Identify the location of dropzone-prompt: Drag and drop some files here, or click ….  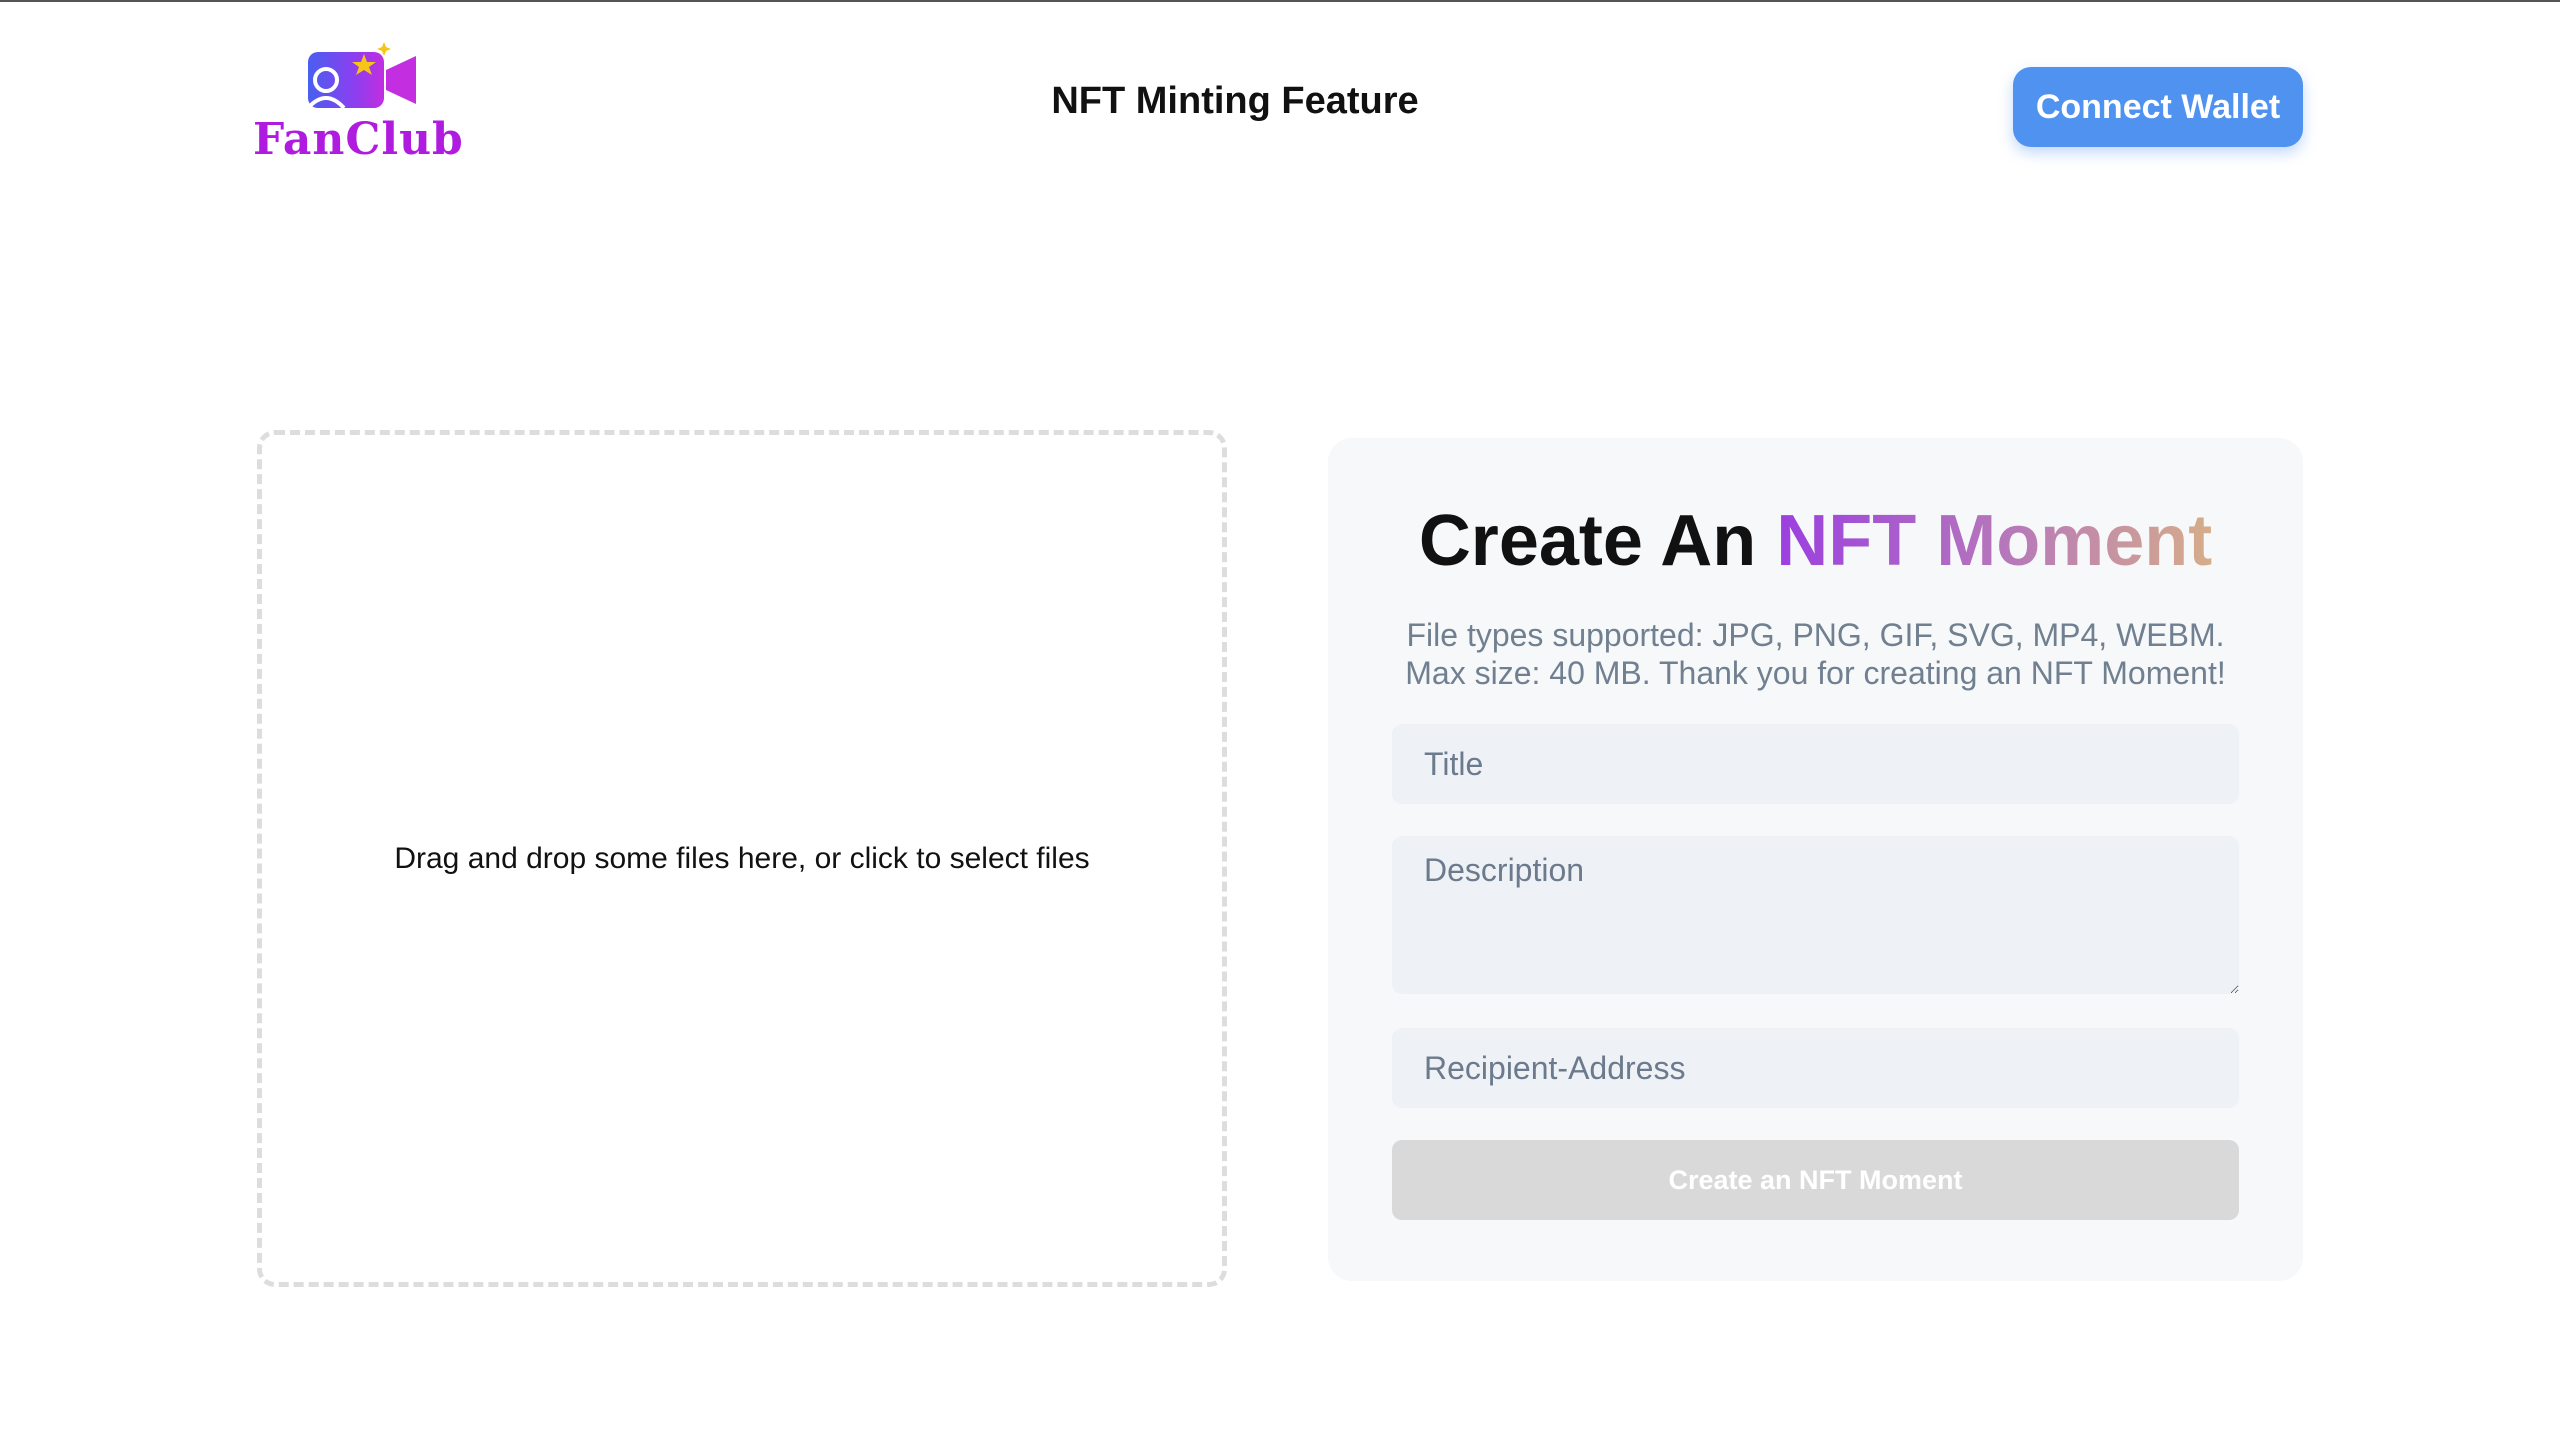
(742, 858).